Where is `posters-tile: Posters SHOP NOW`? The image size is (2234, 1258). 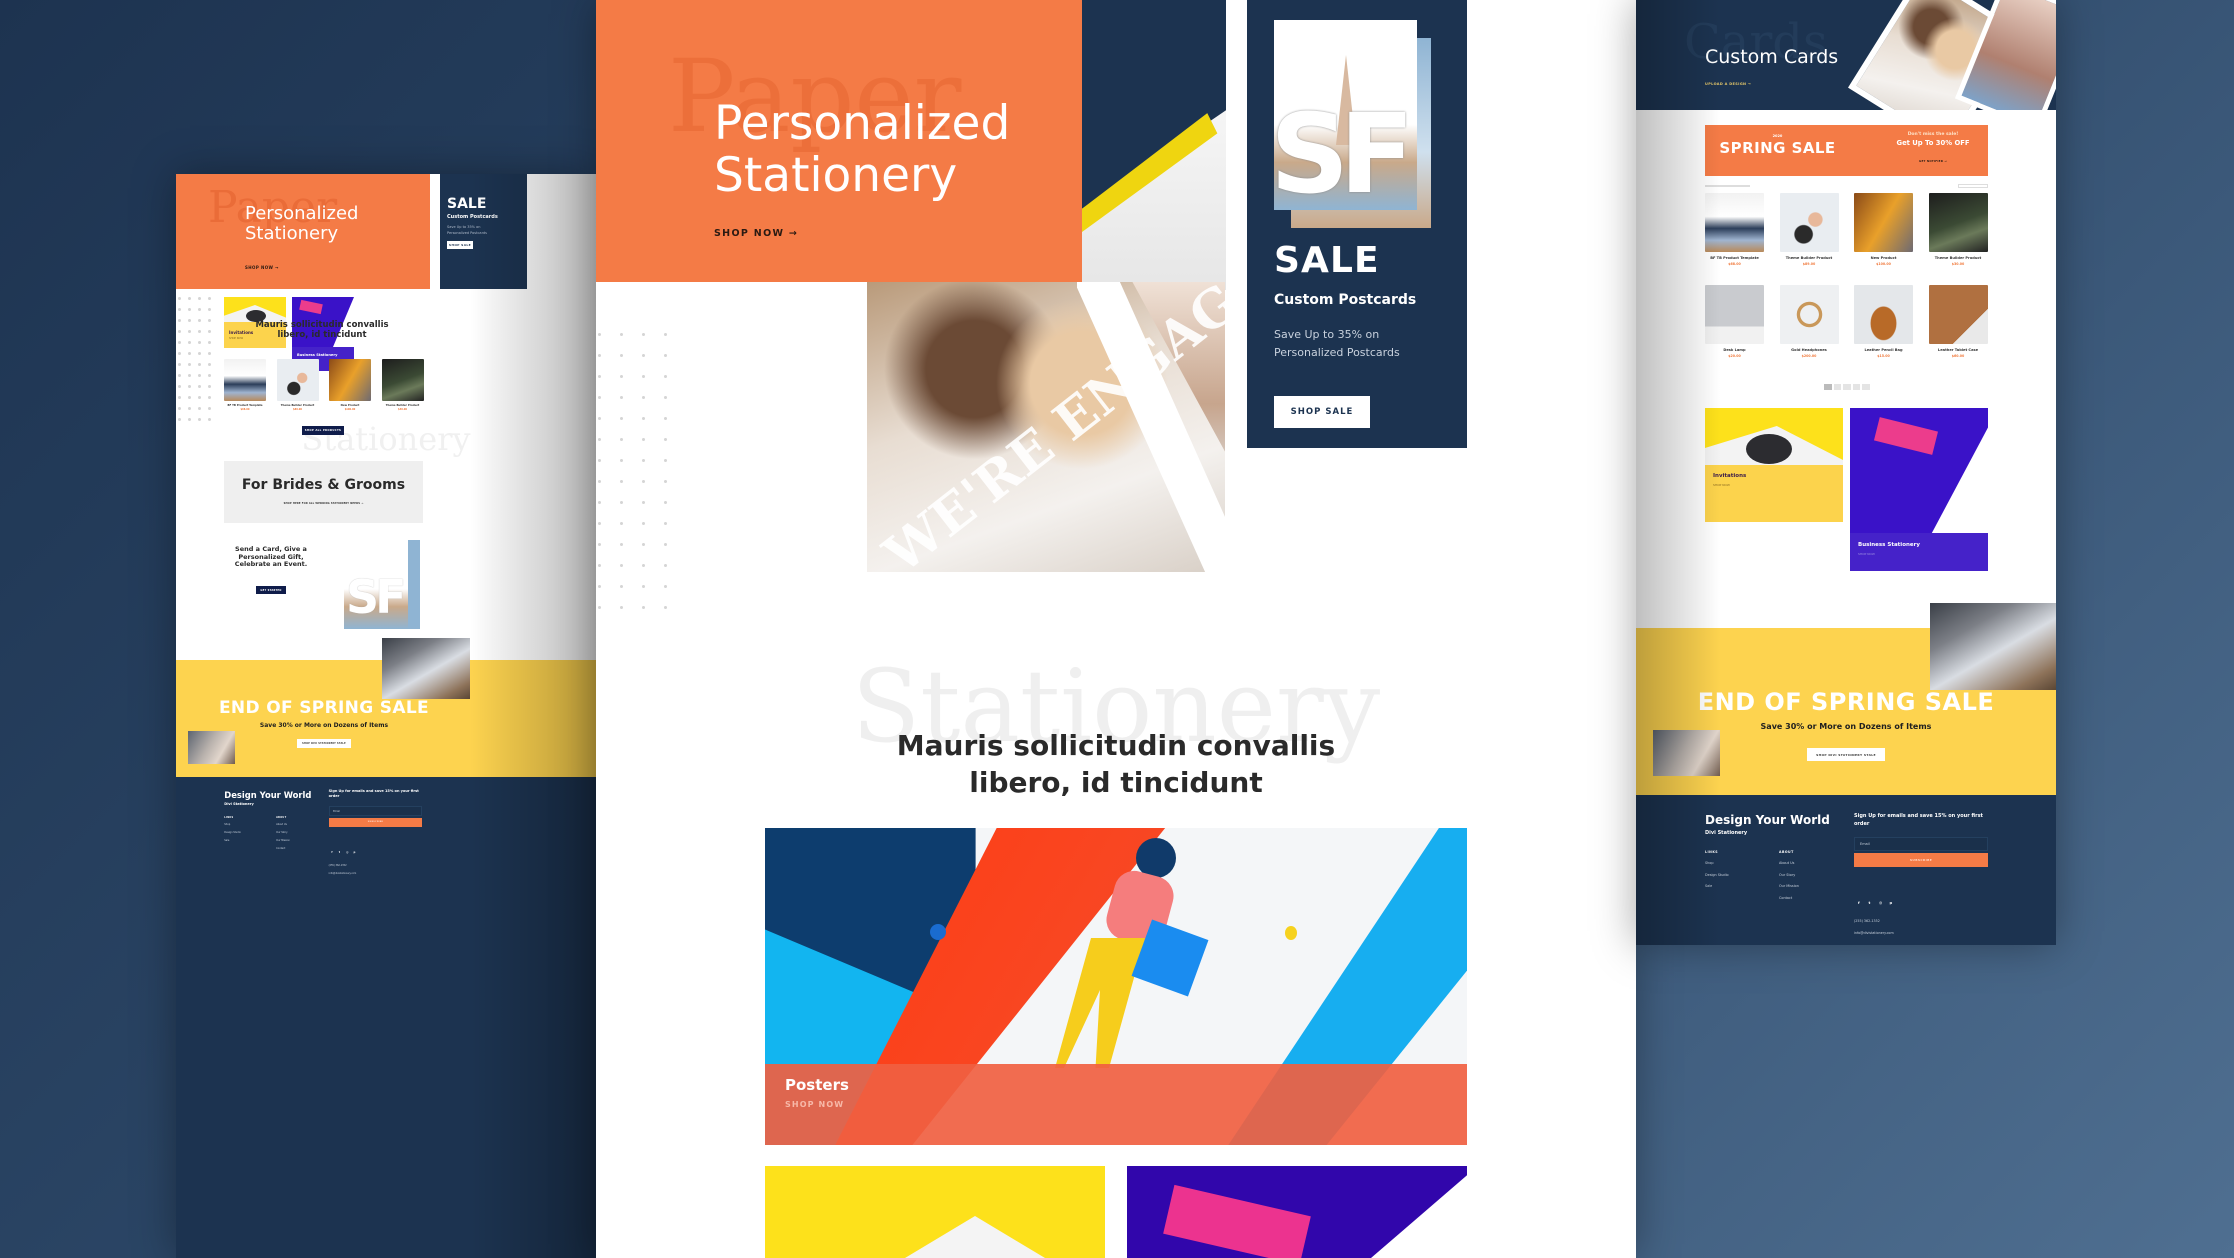
posters-tile: Posters SHOP NOW is located at coordinates (1116, 986).